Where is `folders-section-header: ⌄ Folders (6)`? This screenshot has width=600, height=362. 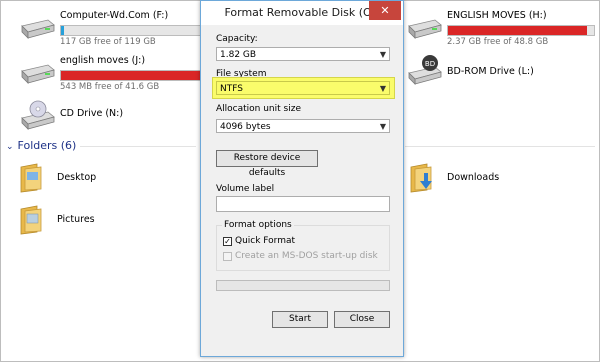
folders-section-header: ⌄ Folders (6) is located at coordinates (41, 145).